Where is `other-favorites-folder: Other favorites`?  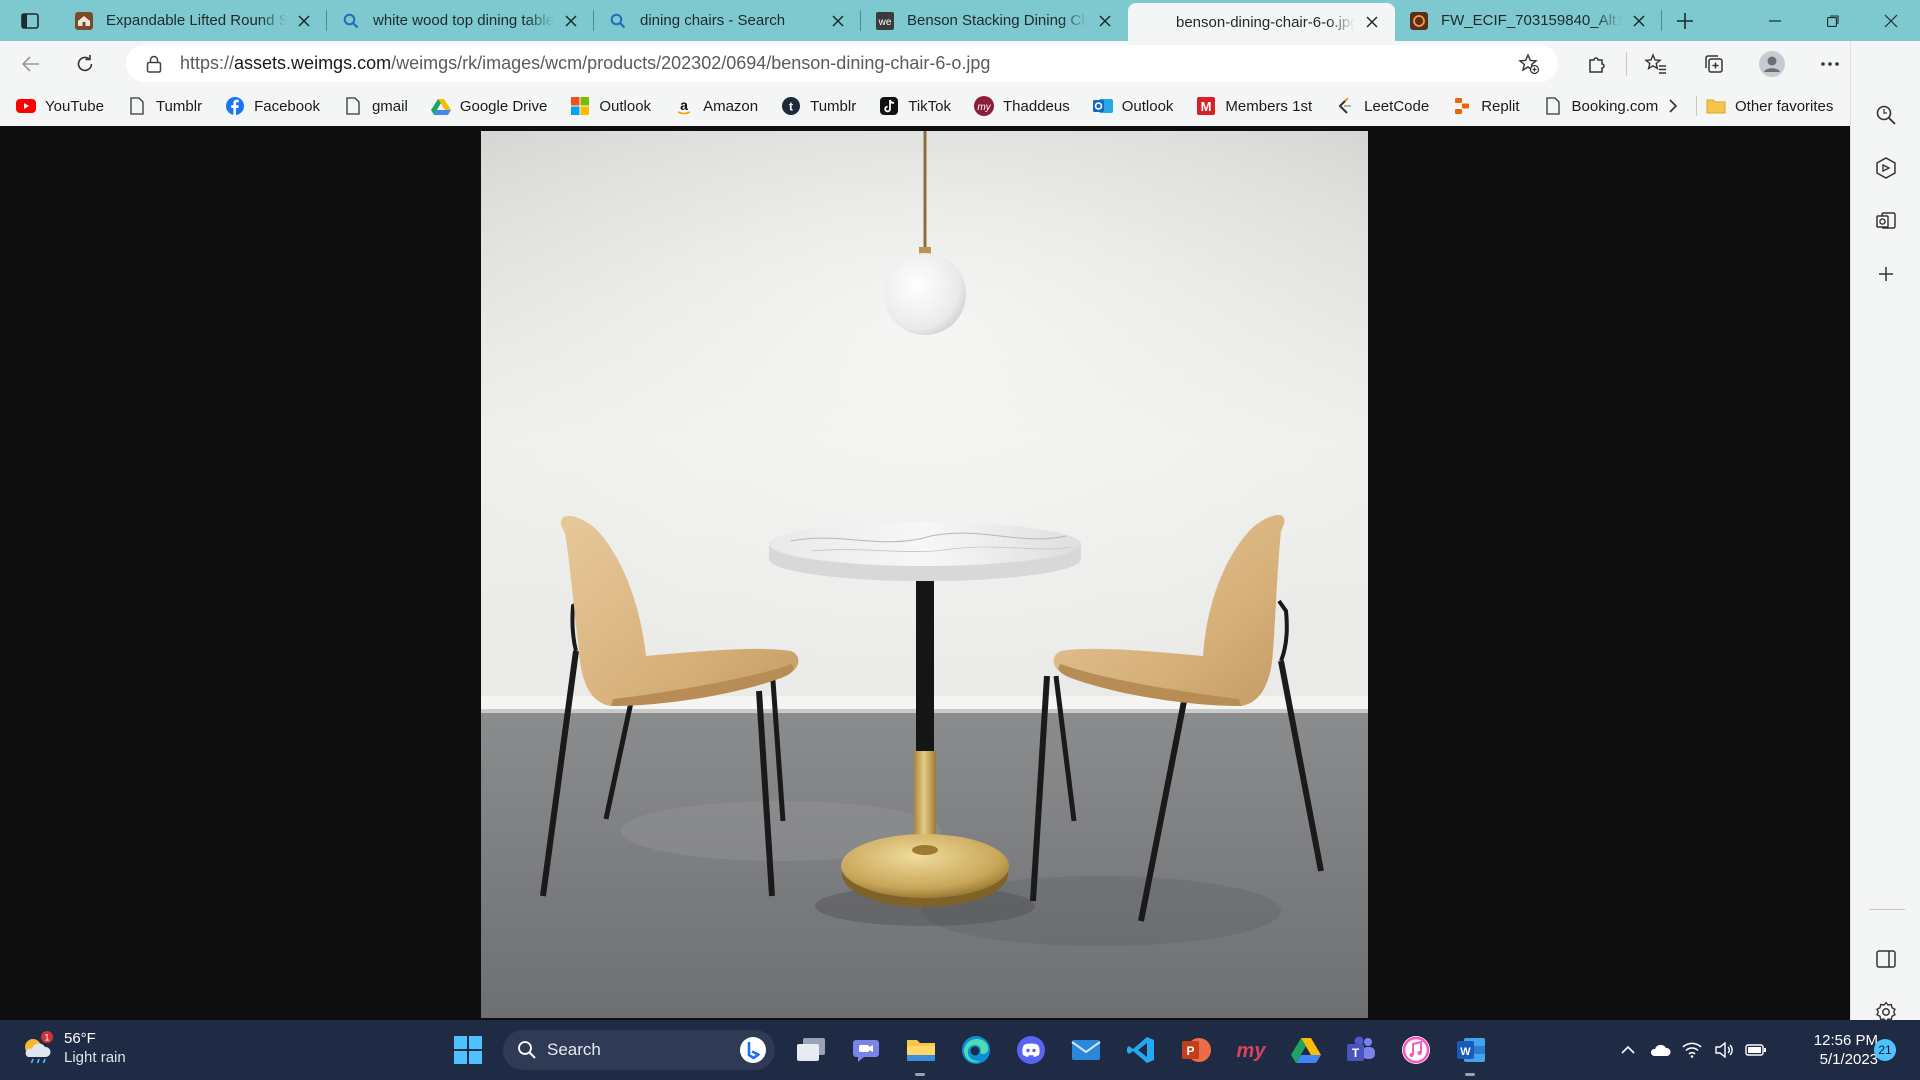 other-favorites-folder: Other favorites is located at coordinates (1769, 106).